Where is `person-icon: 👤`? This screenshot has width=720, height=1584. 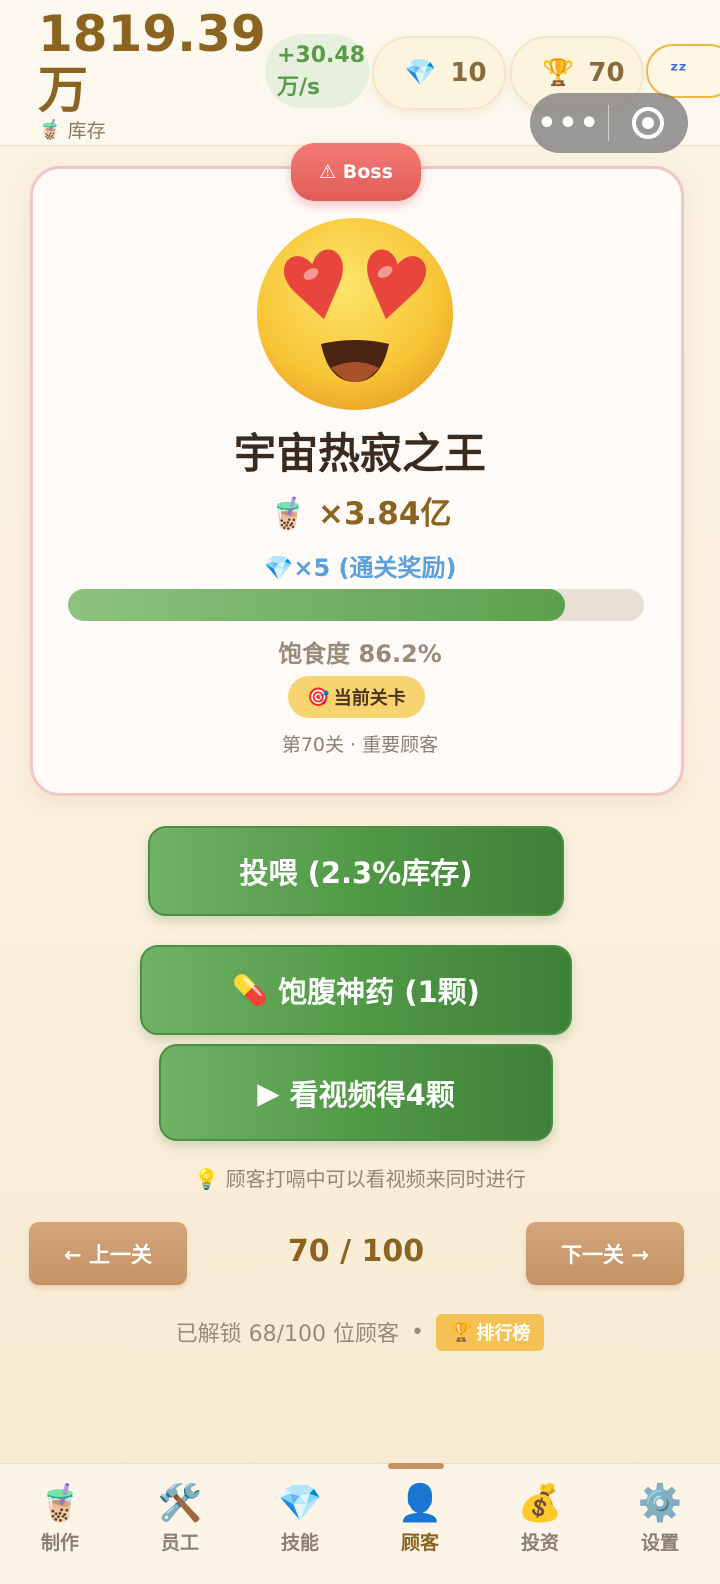
person-icon: 👤 is located at coordinates (420, 1503).